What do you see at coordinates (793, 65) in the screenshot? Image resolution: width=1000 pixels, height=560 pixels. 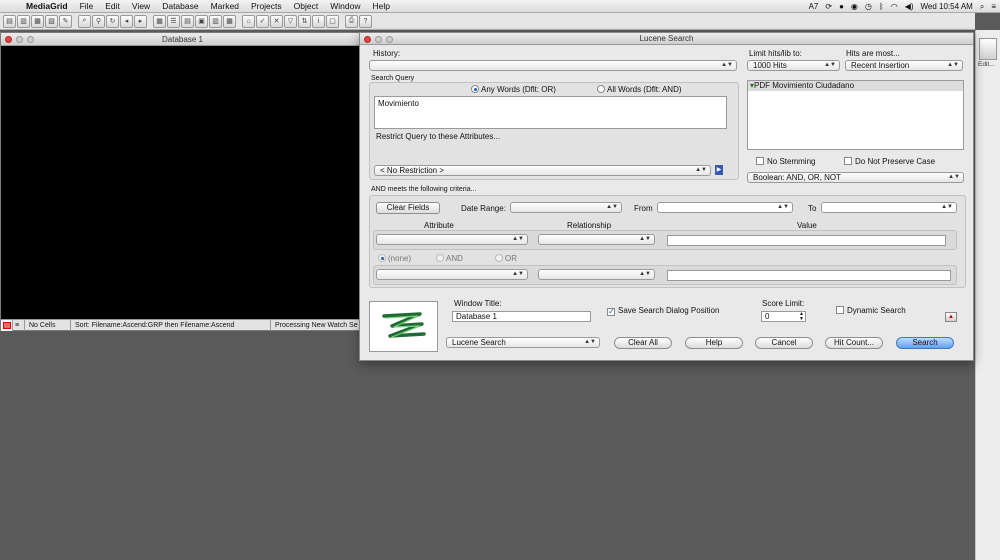 I see `limit-hits-select: 1000 Hits ▲▼` at bounding box center [793, 65].